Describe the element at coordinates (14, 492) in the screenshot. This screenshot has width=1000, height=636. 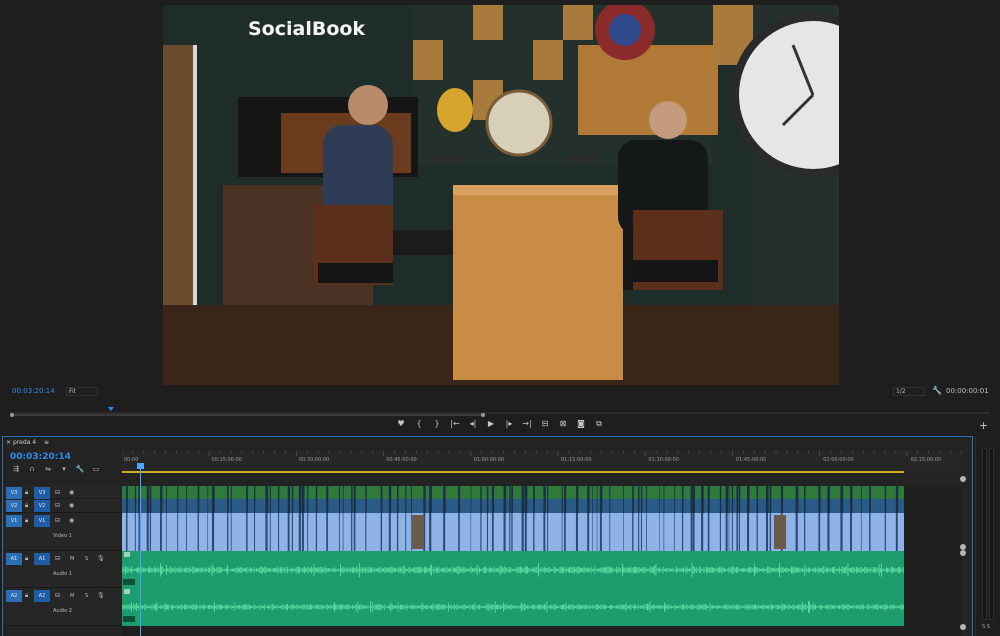
I see `source-patch: V3` at that location.